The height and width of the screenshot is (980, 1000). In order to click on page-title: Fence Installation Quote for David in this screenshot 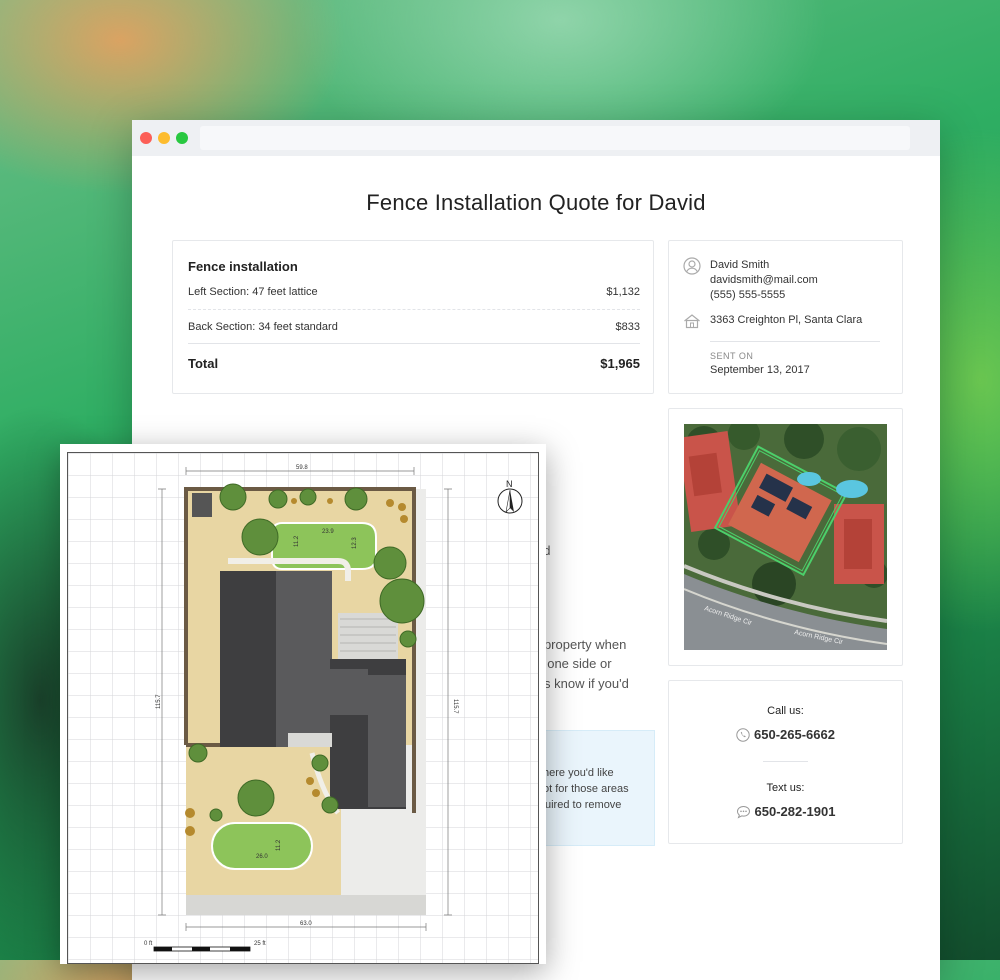, I will do `click(536, 202)`.